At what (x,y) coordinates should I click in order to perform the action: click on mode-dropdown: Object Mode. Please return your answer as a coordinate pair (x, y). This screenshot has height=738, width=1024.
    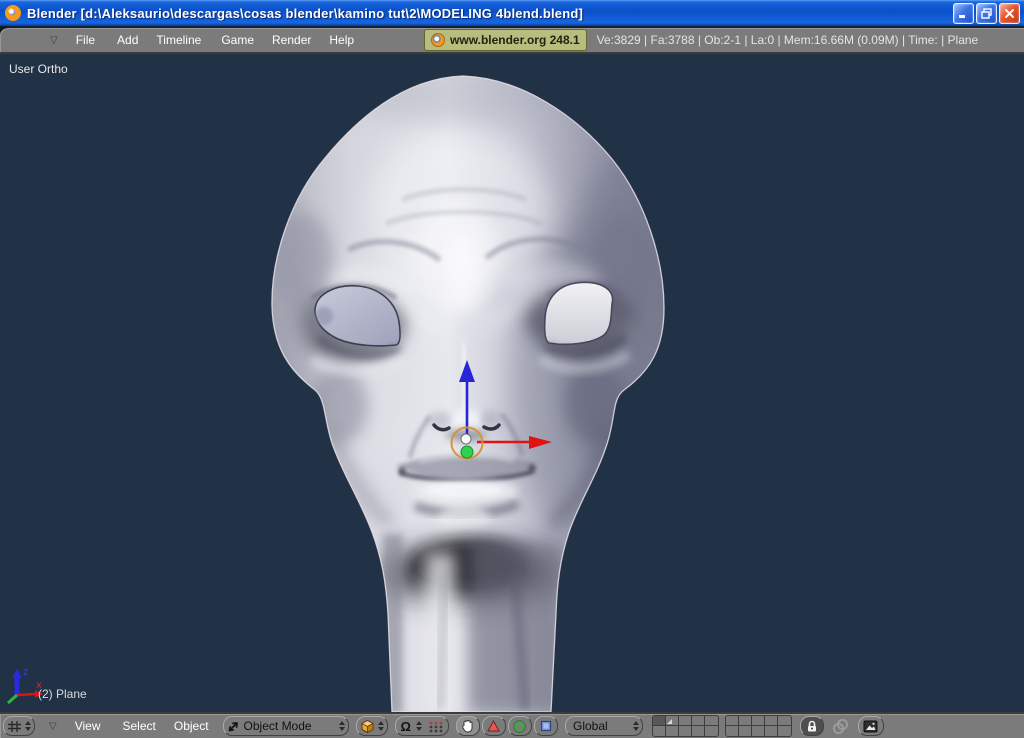
    Looking at the image, I should click on (285, 726).